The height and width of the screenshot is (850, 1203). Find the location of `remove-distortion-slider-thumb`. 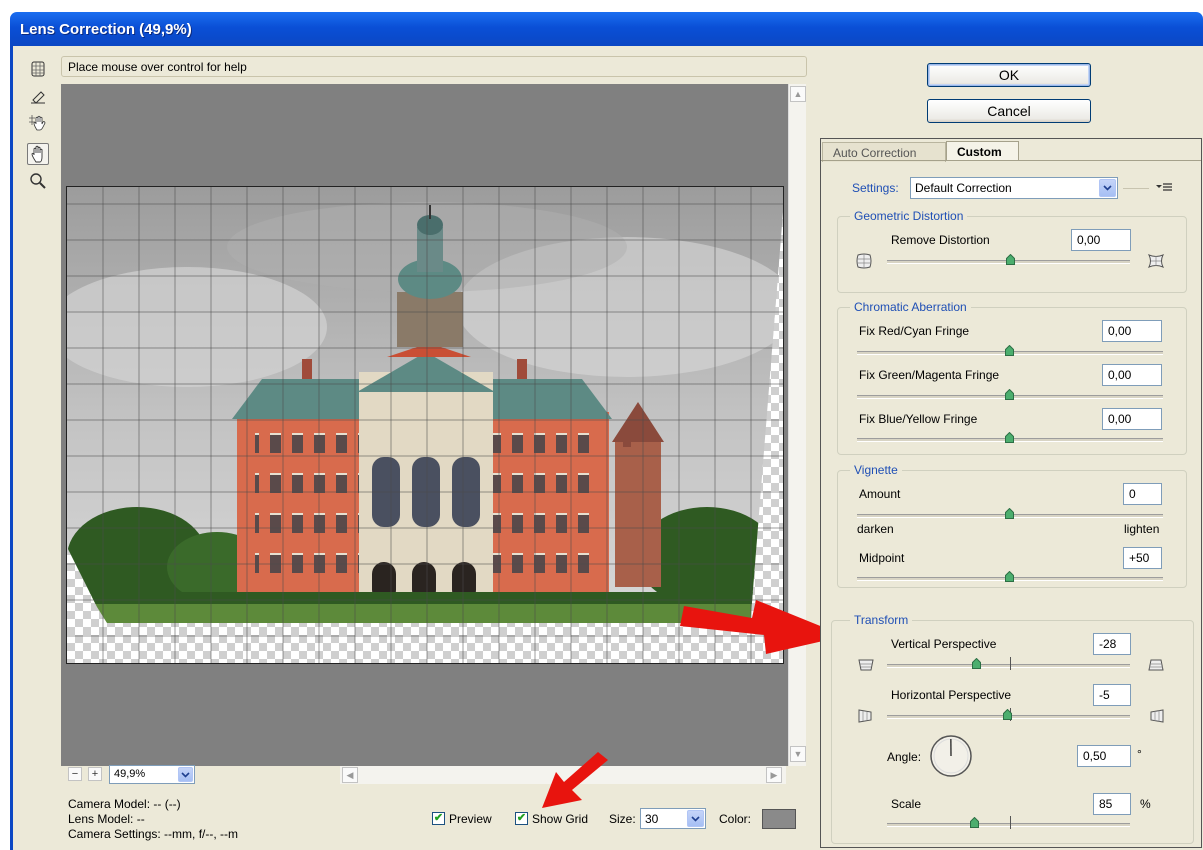

remove-distortion-slider-thumb is located at coordinates (1010, 259).